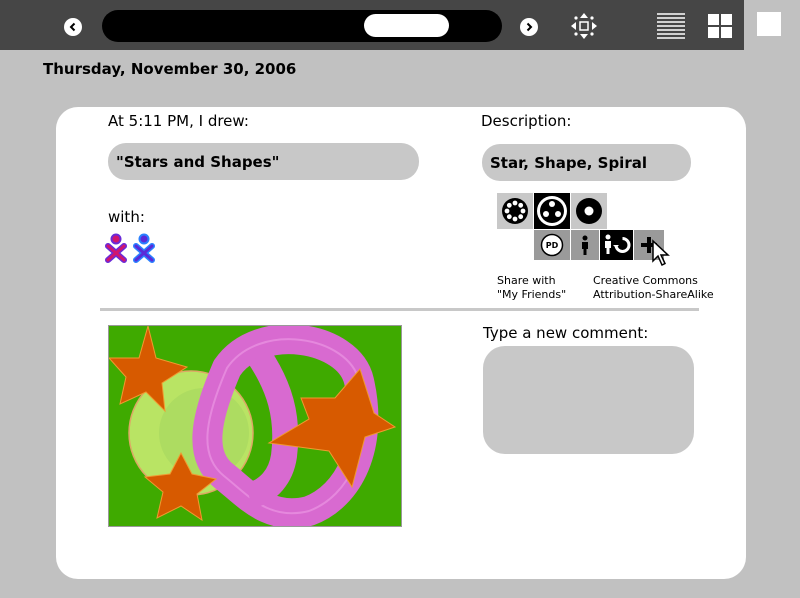  I want to click on pd-text: PD, so click(552, 245).